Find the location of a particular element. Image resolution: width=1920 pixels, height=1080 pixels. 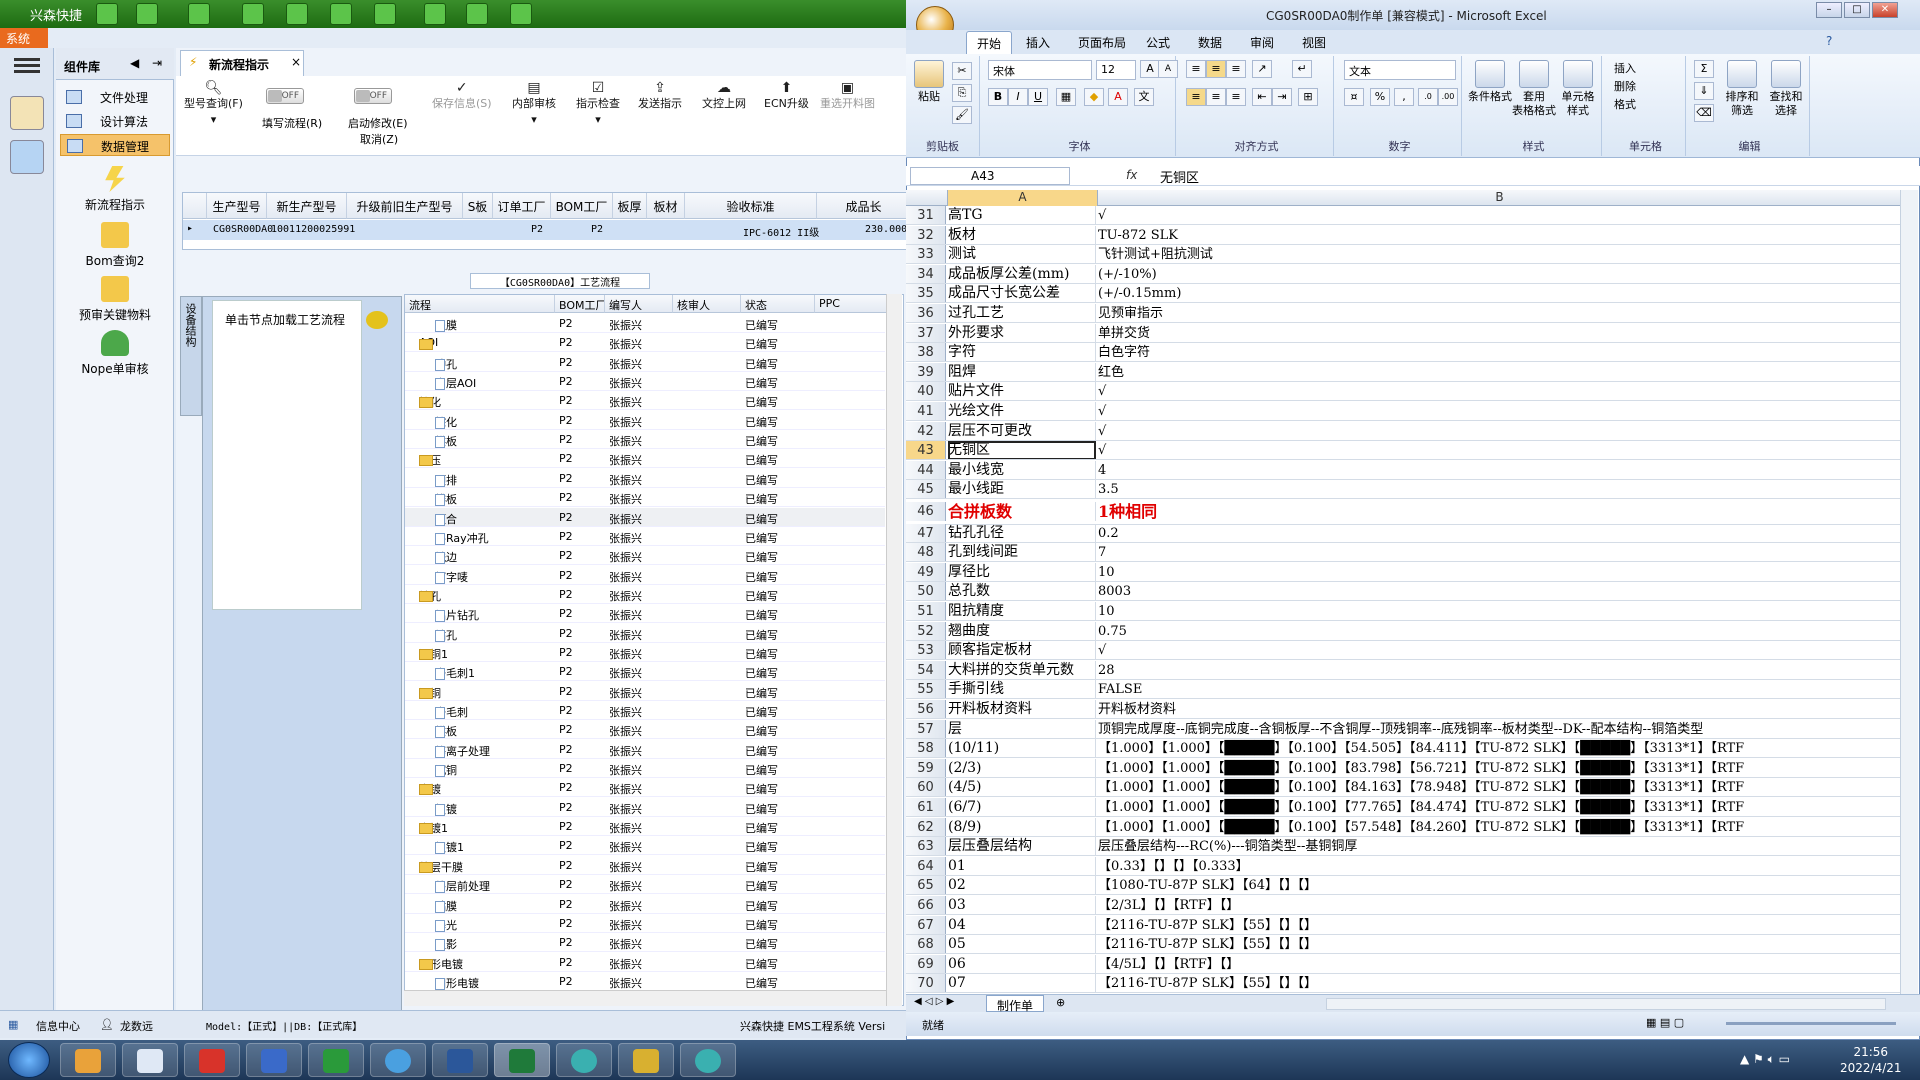

tree-row: 烘板 P2 张振兴 已编写 is located at coordinates (645, 730).